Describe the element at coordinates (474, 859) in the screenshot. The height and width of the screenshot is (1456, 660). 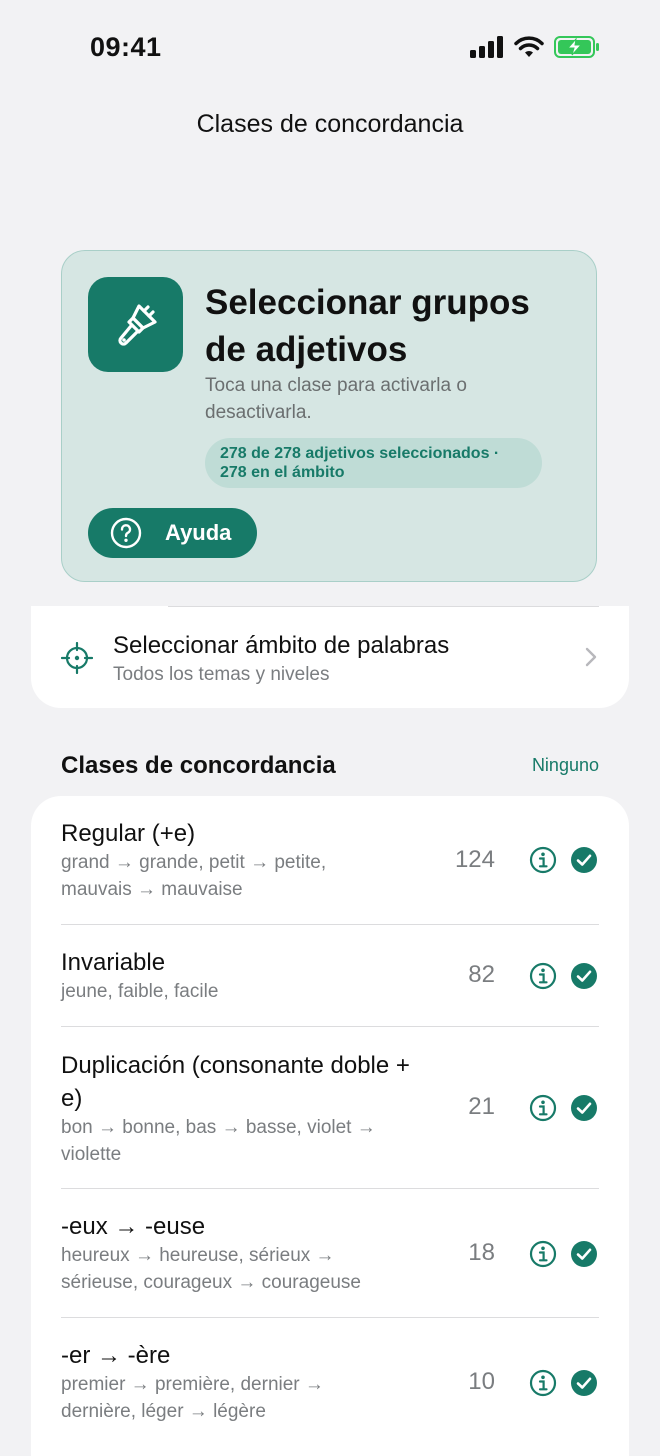
I see `class-count: 124` at that location.